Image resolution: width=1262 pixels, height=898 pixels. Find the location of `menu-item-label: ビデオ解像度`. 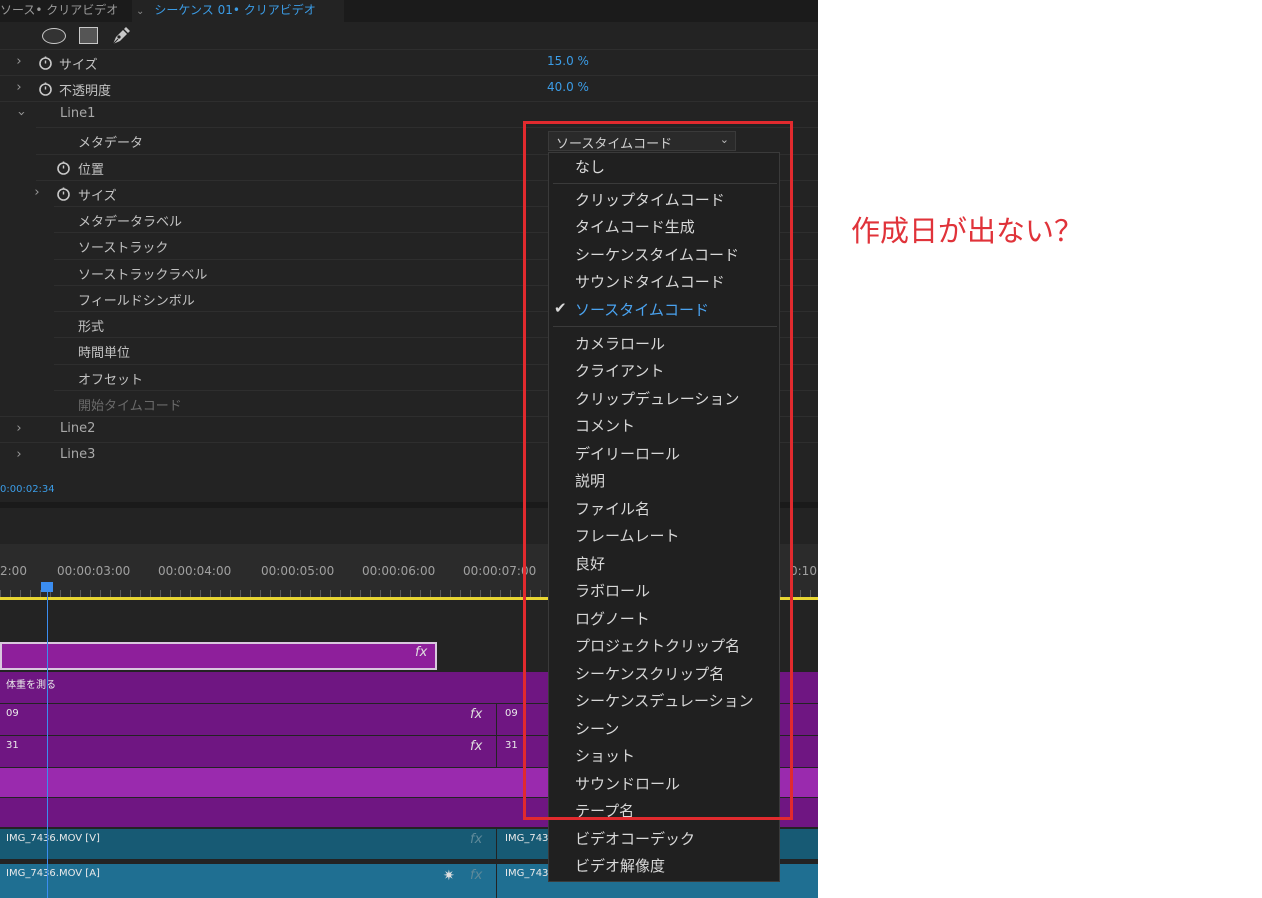

menu-item-label: ビデオ解像度 is located at coordinates (620, 866).